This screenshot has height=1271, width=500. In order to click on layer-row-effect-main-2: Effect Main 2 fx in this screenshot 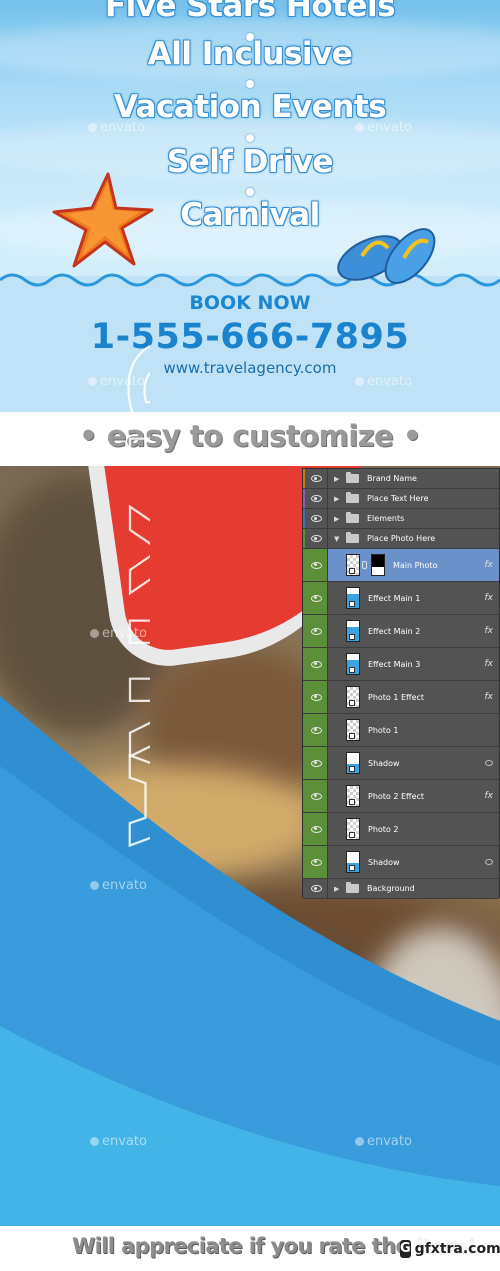, I will do `click(401, 631)`.